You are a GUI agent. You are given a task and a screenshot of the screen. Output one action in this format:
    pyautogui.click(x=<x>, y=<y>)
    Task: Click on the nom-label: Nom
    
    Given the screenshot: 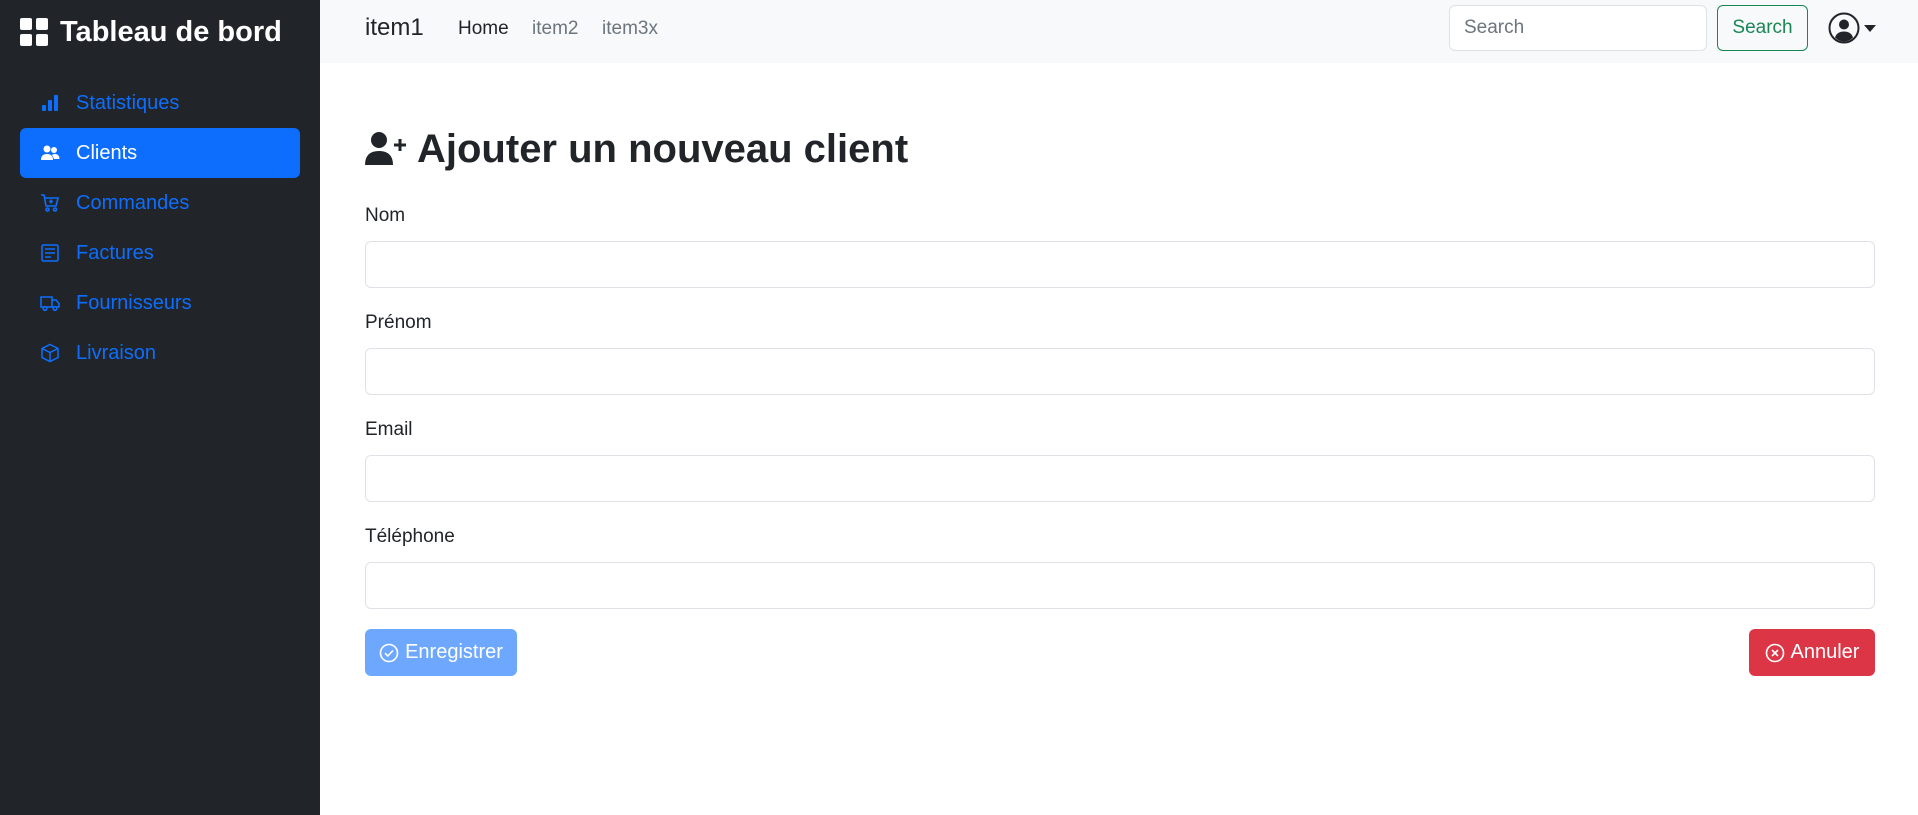 What is the action you would take?
    pyautogui.click(x=385, y=215)
    